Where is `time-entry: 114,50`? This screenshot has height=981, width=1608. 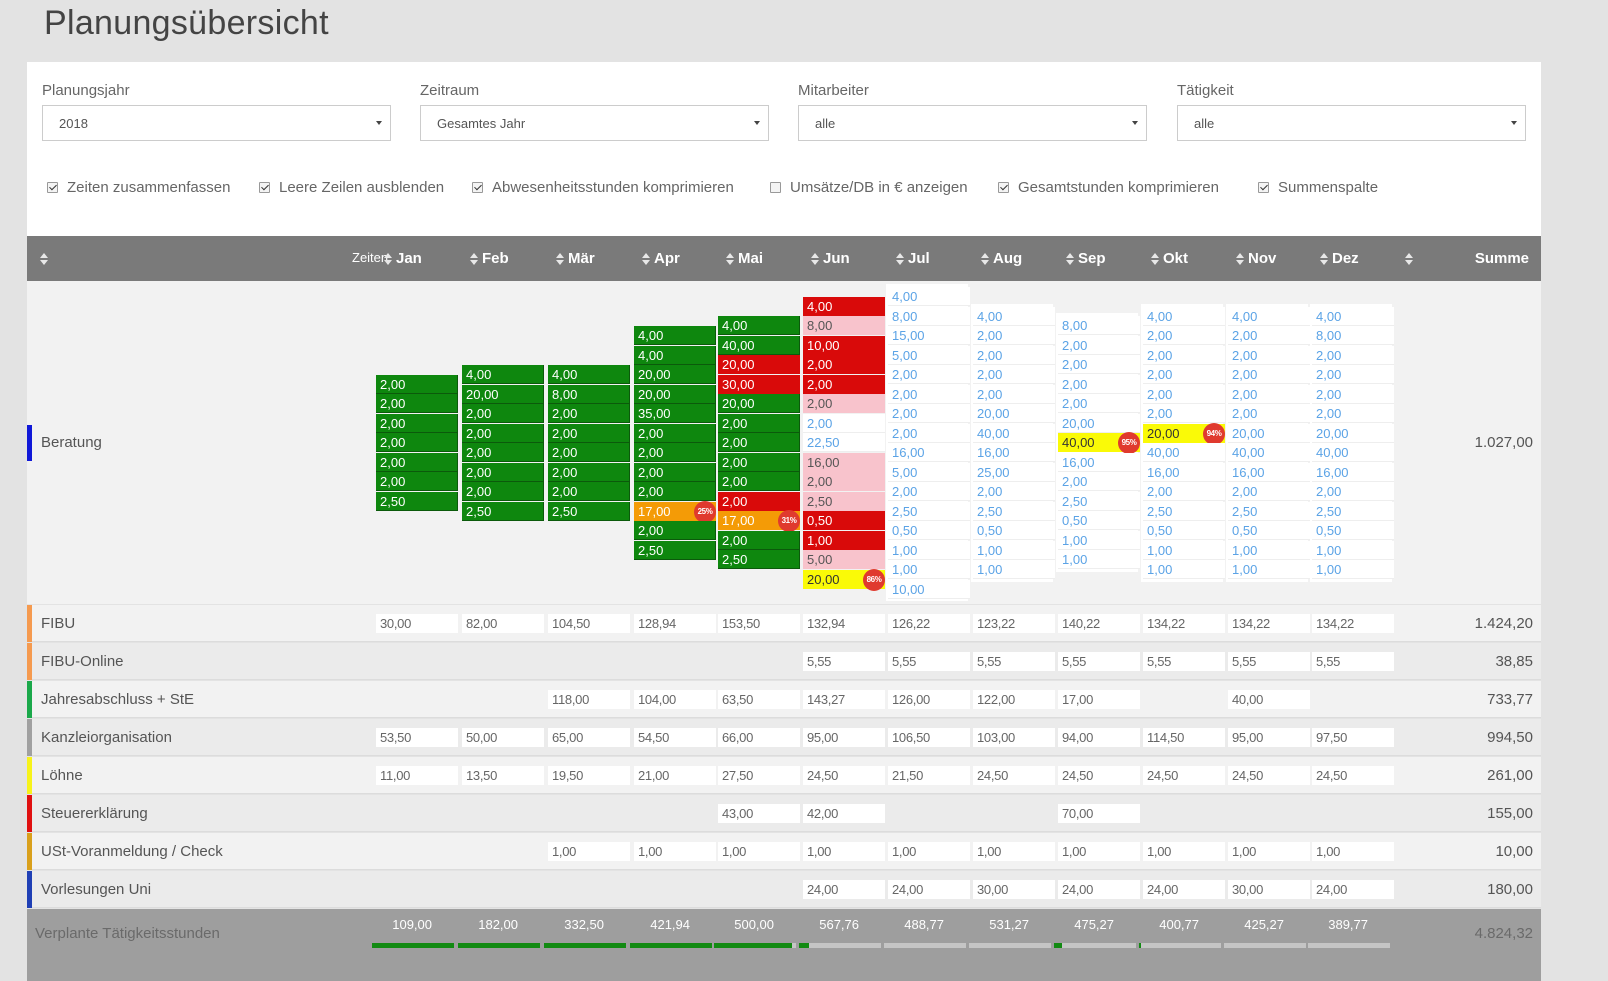
time-entry: 114,50 is located at coordinates (1184, 737).